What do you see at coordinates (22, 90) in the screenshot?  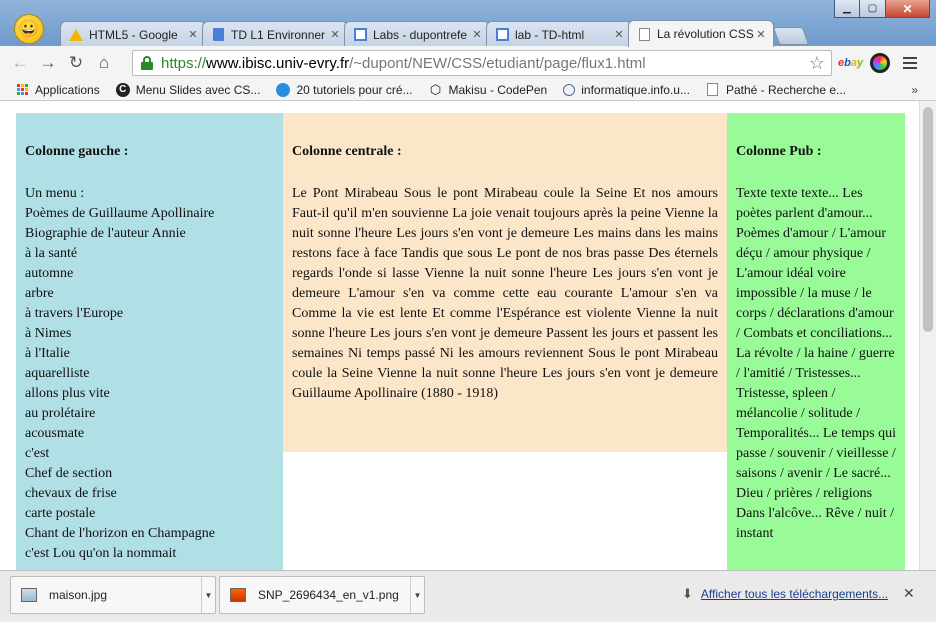 I see `apps-grid-icon` at bounding box center [22, 90].